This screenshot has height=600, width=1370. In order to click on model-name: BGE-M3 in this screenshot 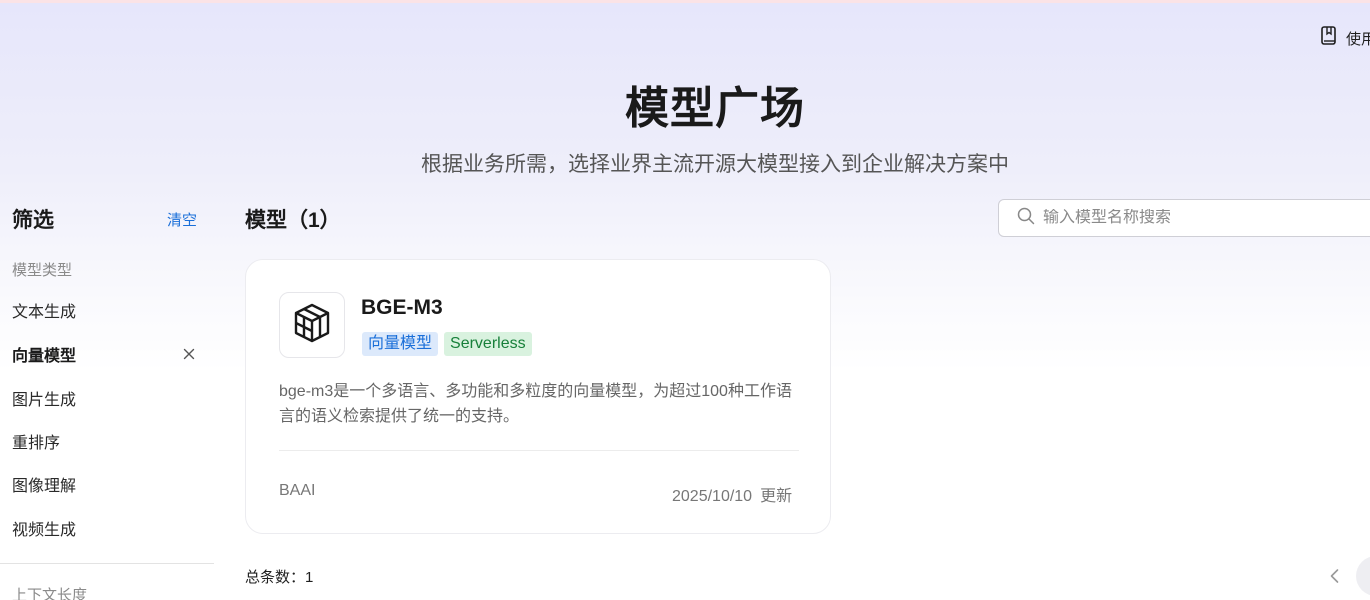, I will do `click(402, 307)`.